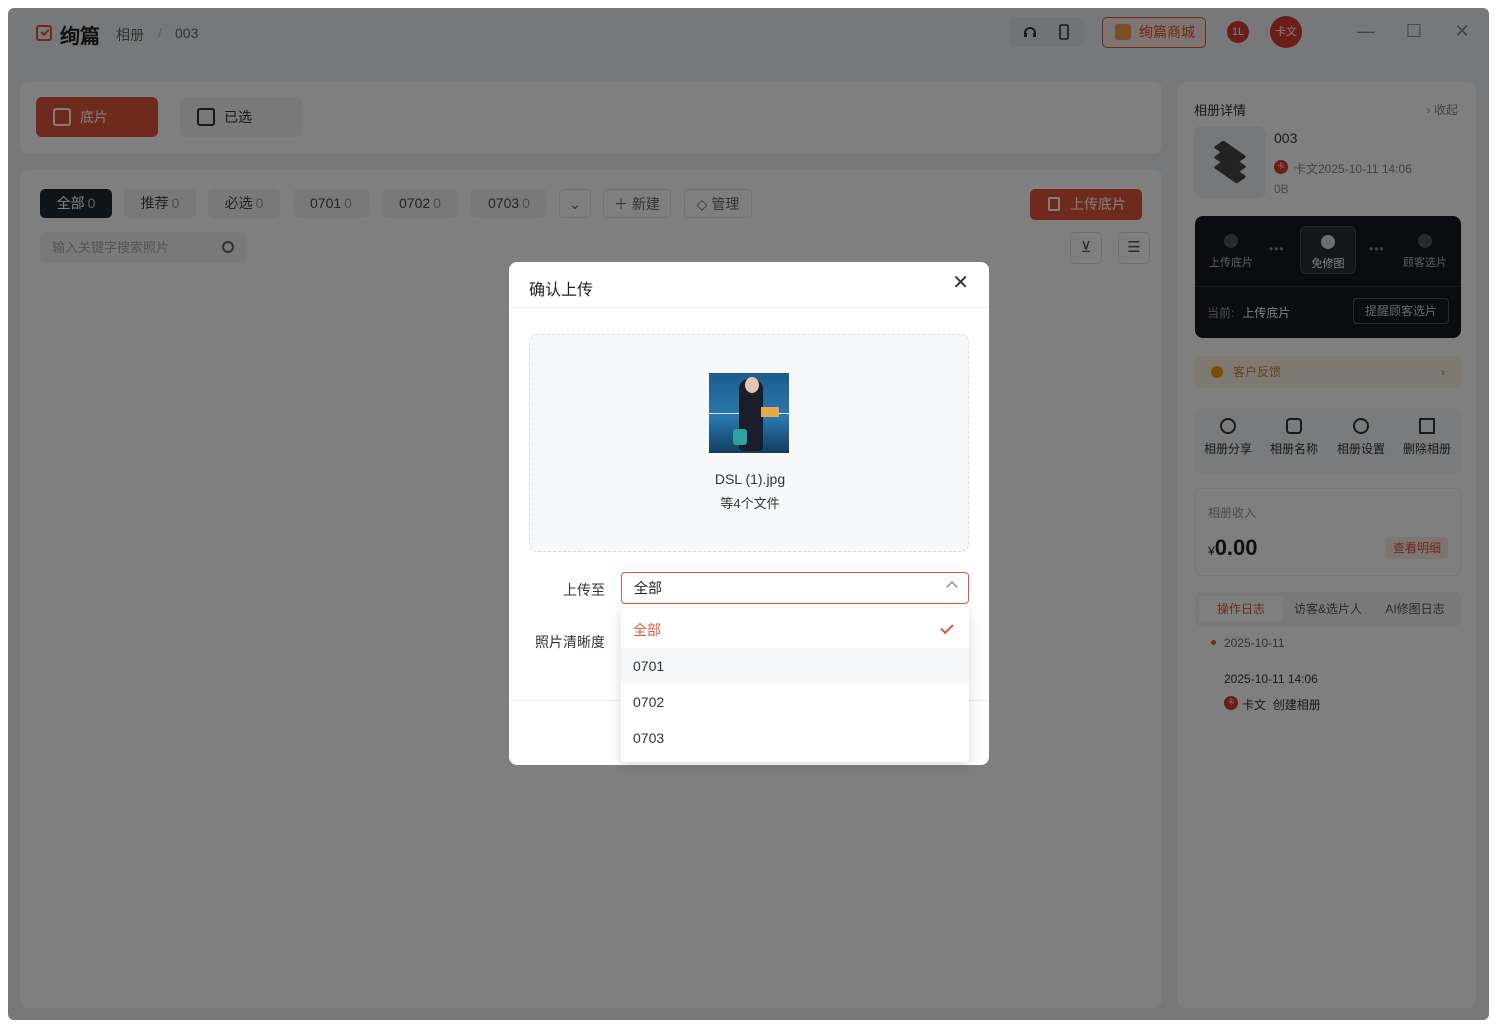 The height and width of the screenshot is (1028, 1497). Describe the element at coordinates (749, 413) in the screenshot. I see `photo-thumbnail` at that location.